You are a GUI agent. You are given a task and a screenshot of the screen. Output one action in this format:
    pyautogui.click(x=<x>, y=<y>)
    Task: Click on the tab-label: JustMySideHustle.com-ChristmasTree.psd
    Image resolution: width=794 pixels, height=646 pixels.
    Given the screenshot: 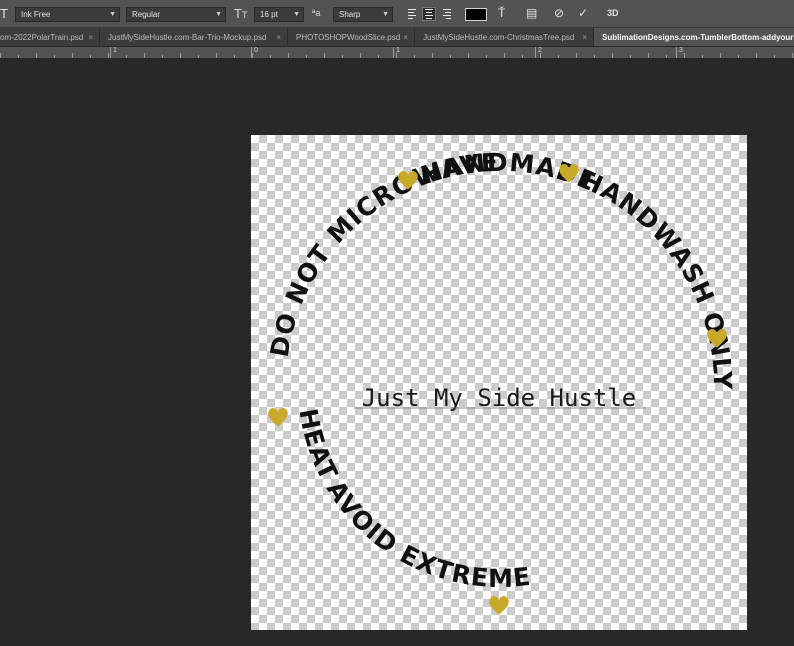 What is the action you would take?
    pyautogui.click(x=499, y=37)
    